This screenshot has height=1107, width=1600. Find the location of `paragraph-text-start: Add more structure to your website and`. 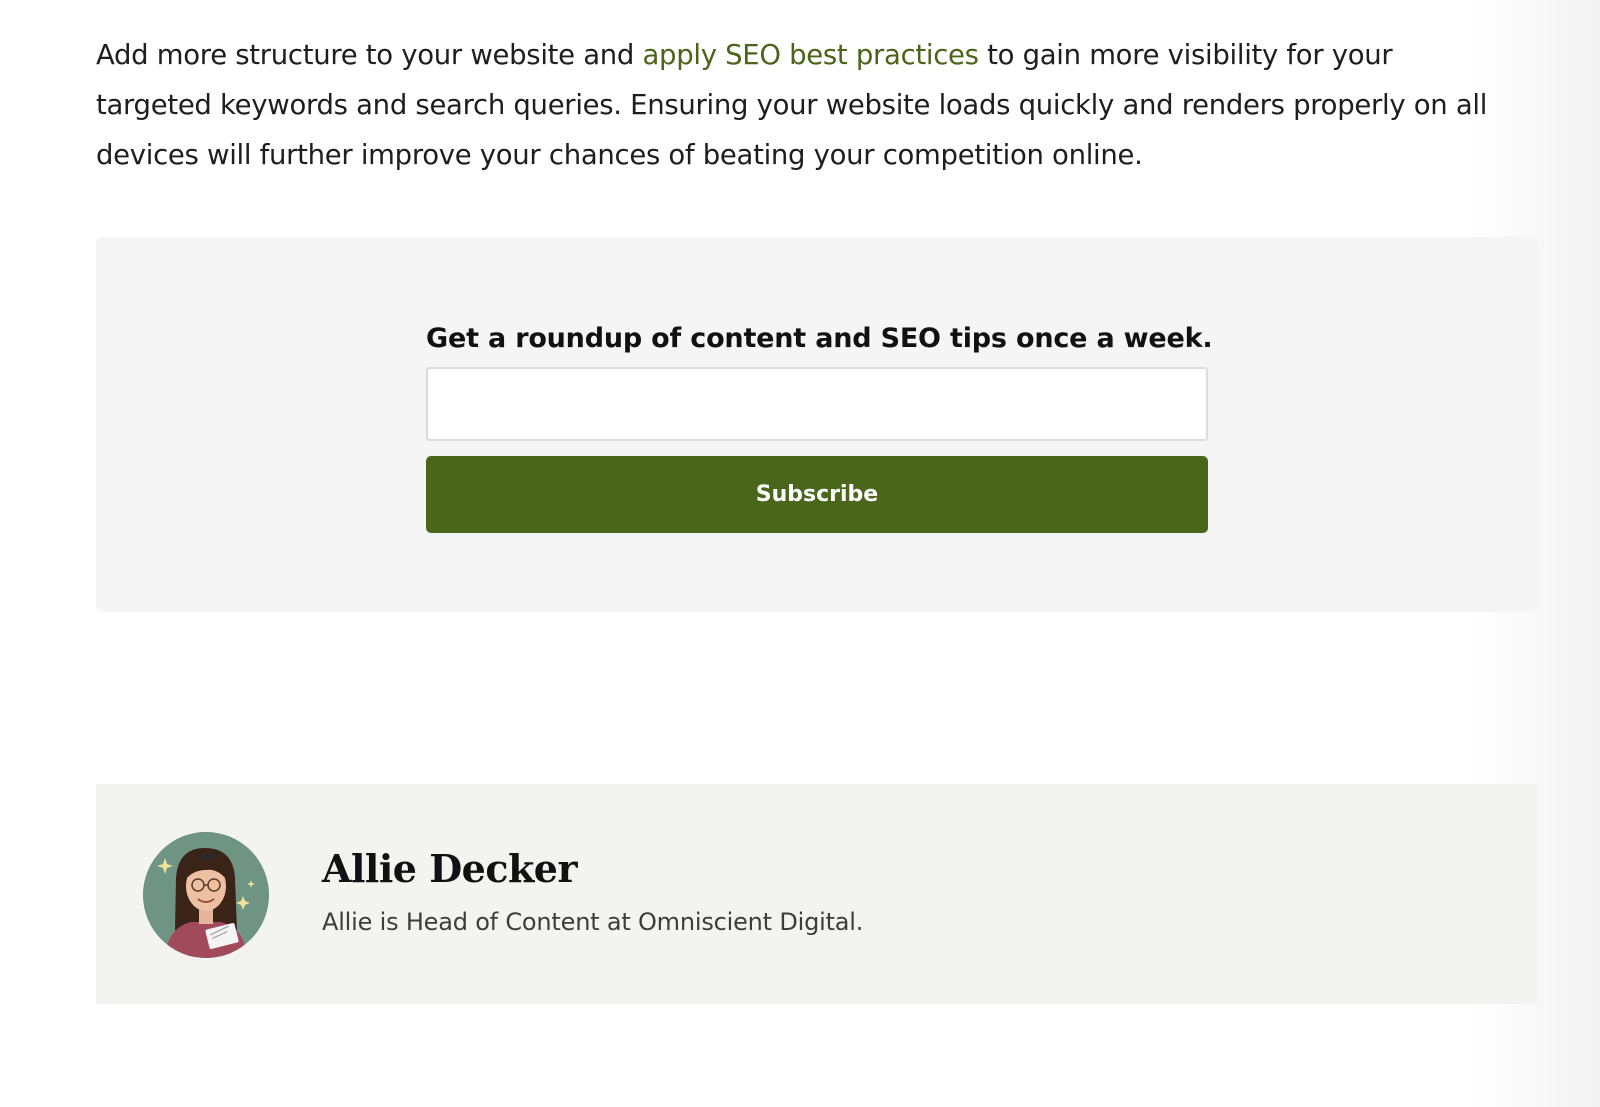

paragraph-text-start: Add more structure to your website and is located at coordinates (369, 55).